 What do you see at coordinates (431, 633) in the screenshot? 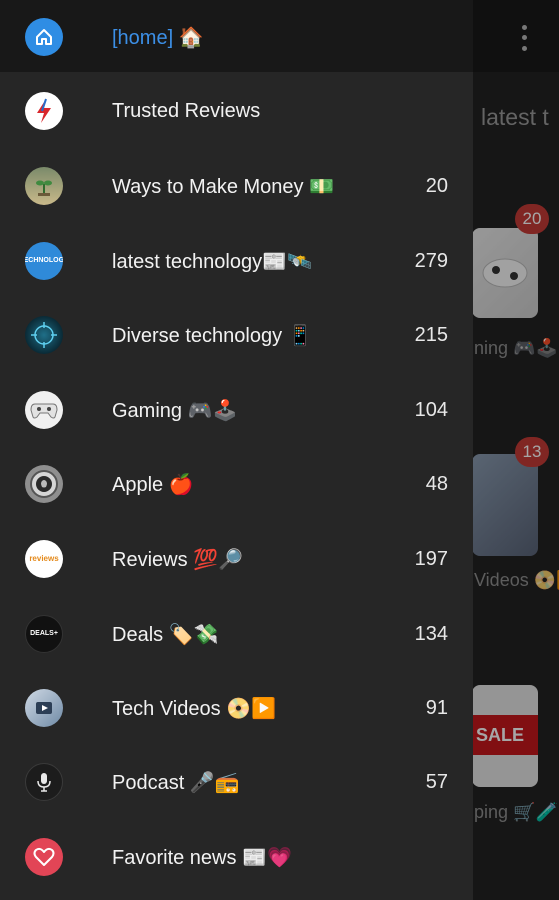
I see `drawer-item-count: 134` at bounding box center [431, 633].